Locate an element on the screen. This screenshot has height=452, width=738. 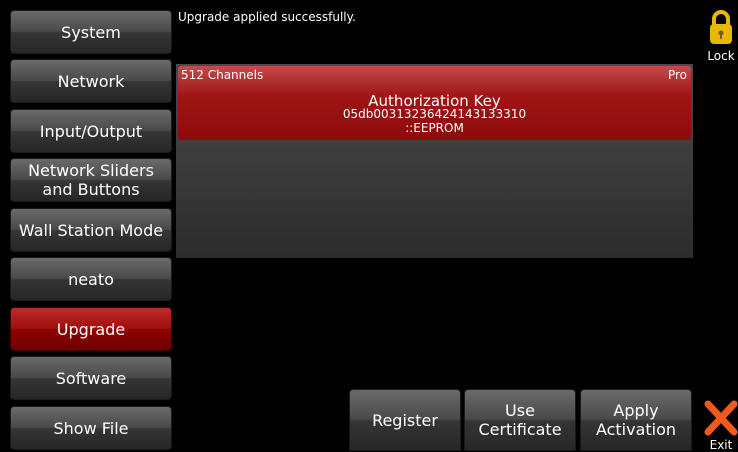
authorization-key-value: 05db00313236424143133310 is located at coordinates (434, 114).